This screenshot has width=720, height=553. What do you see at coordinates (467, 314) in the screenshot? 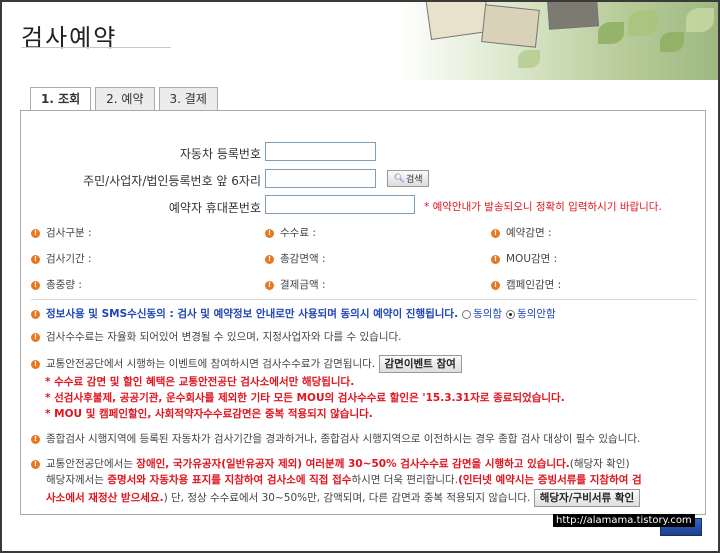
I see `agree-radio` at bounding box center [467, 314].